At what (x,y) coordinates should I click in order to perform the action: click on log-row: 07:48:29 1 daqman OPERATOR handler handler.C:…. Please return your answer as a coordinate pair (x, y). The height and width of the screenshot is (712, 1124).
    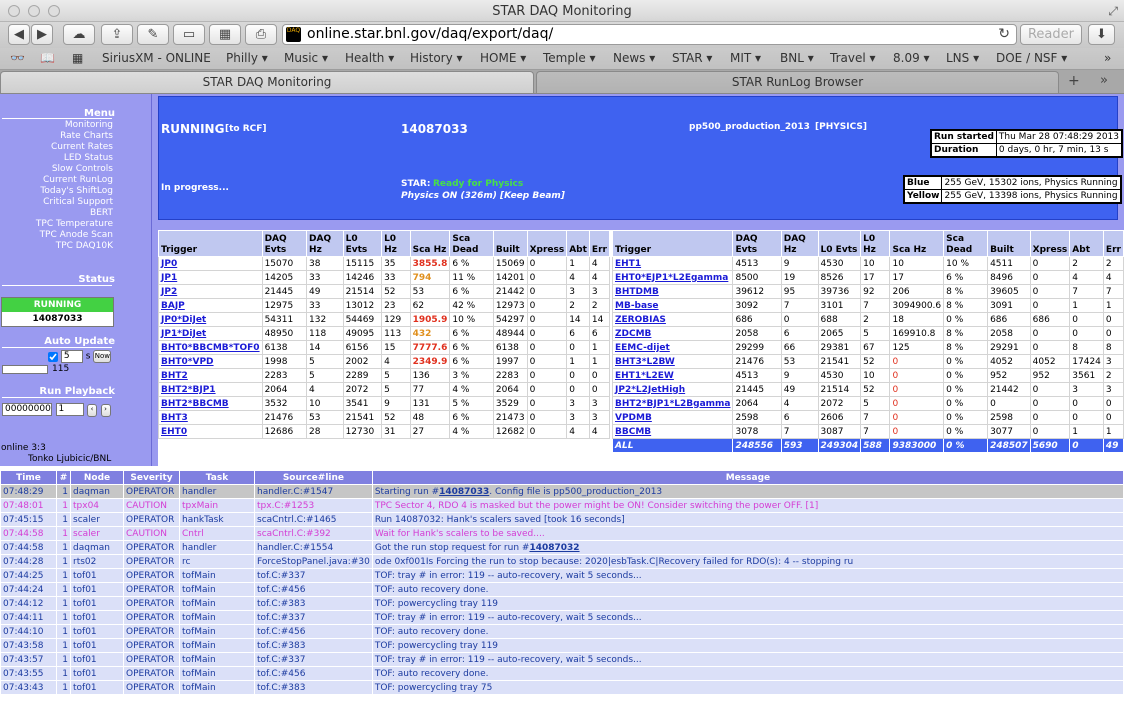
    Looking at the image, I should click on (562, 491).